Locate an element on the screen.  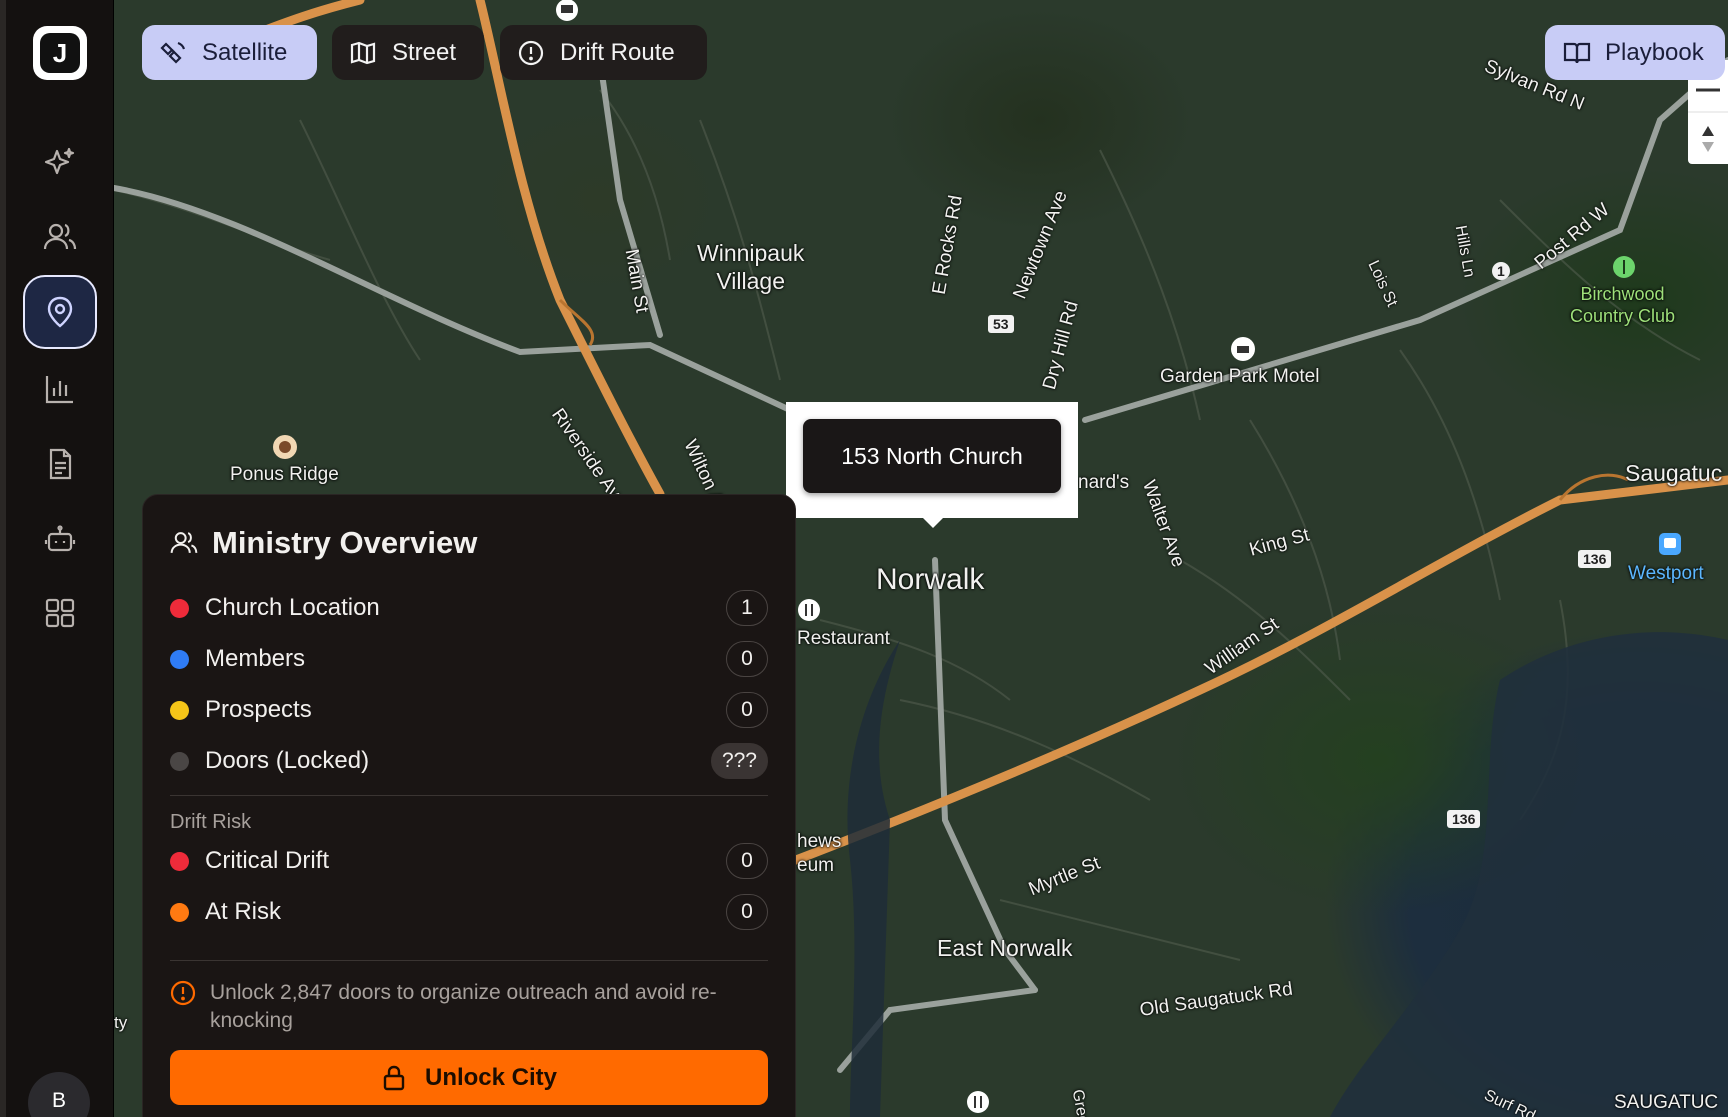
document-icon is located at coordinates (60, 464).